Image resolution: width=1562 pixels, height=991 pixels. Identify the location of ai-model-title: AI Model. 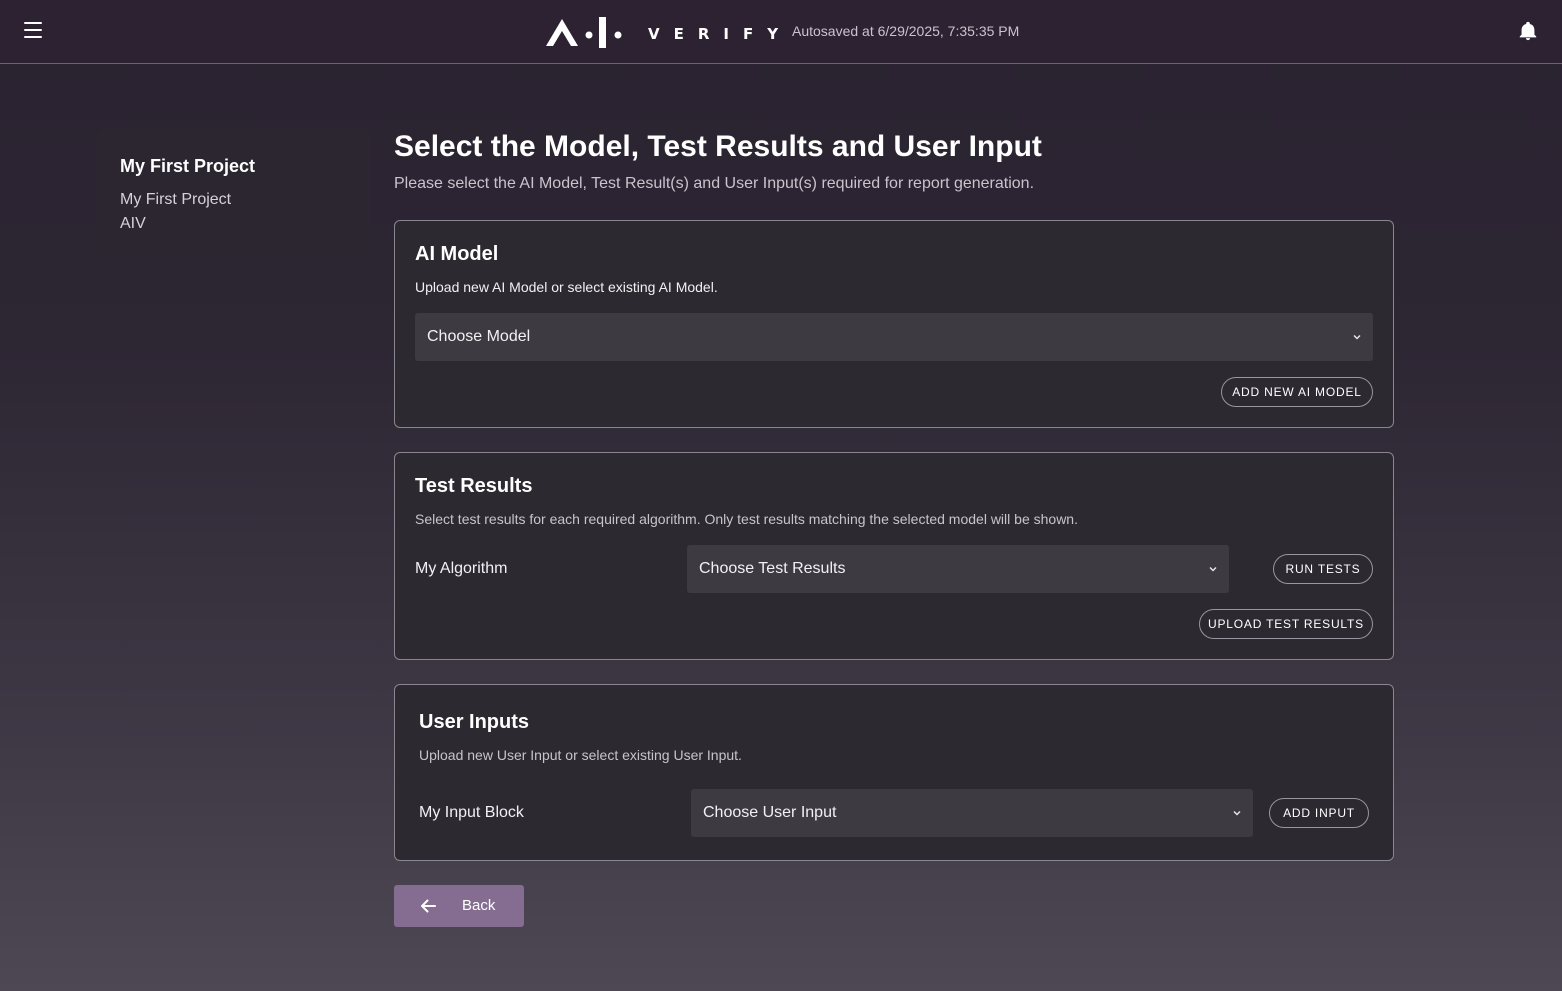
(457, 254).